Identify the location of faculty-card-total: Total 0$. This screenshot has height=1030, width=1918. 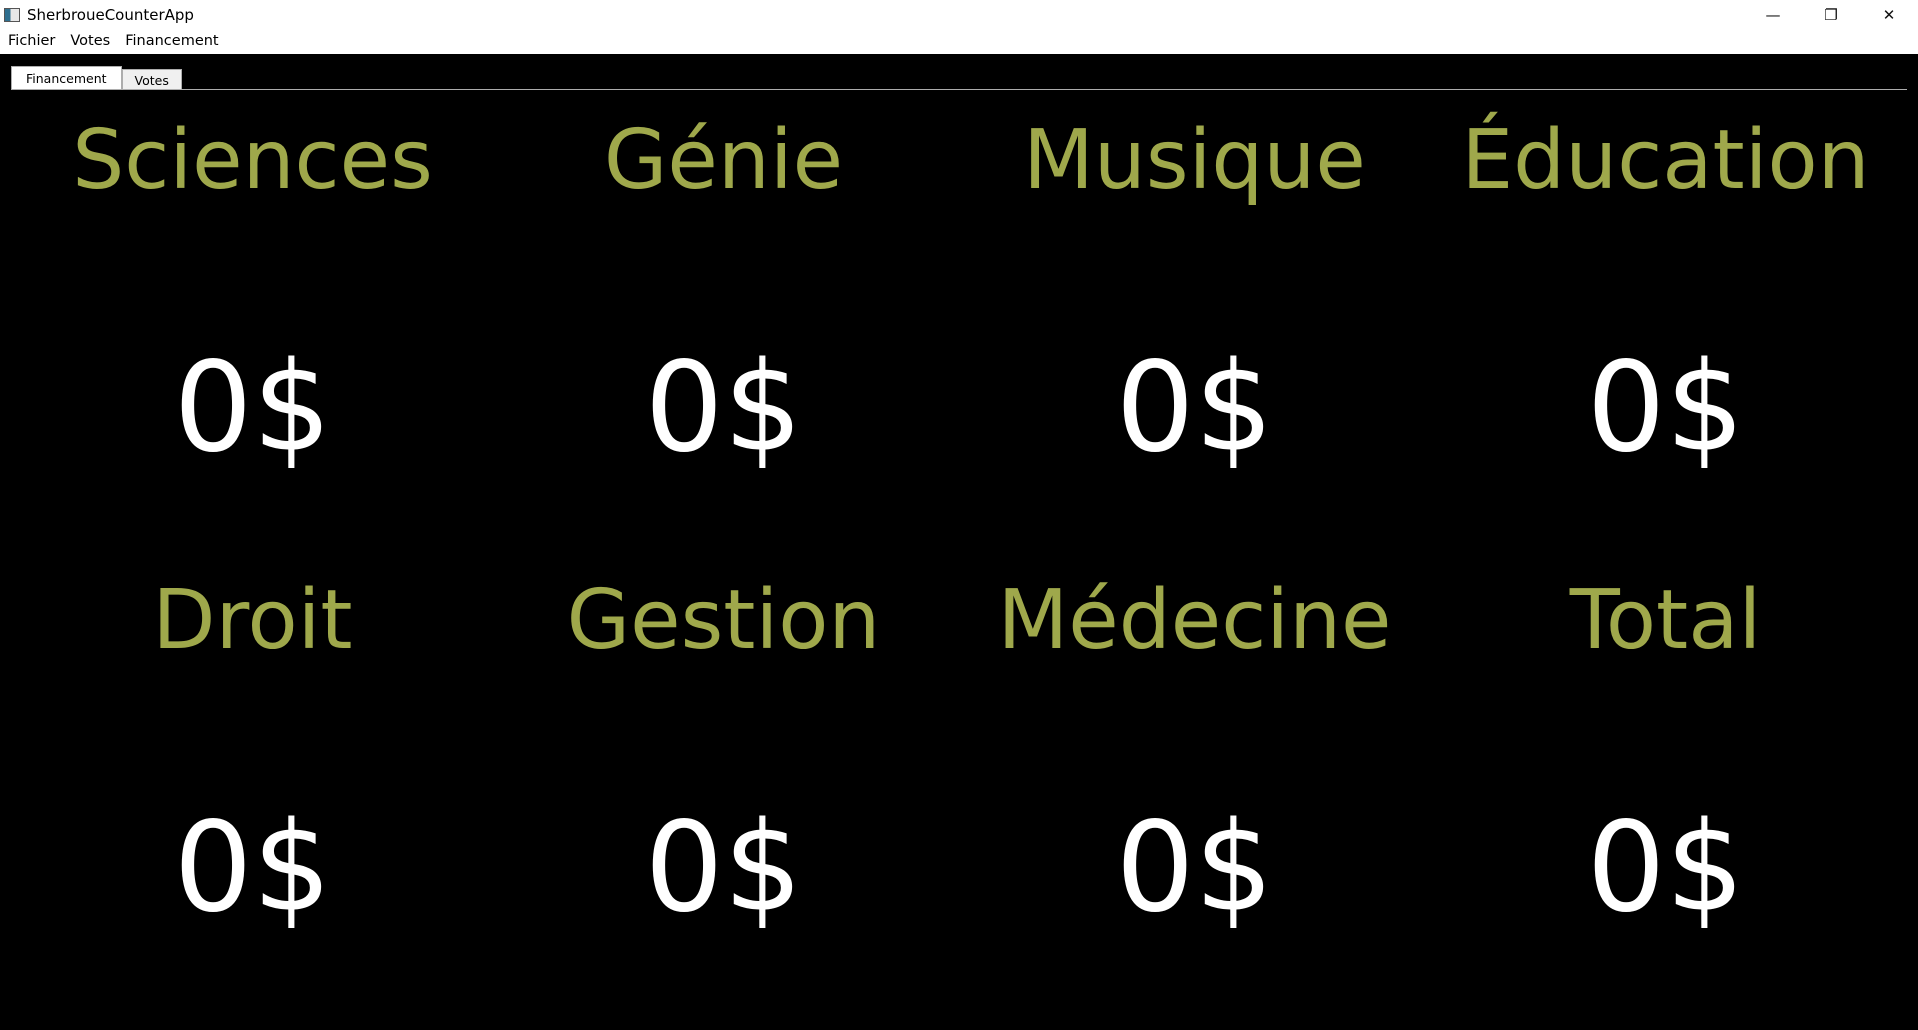
(1665, 786).